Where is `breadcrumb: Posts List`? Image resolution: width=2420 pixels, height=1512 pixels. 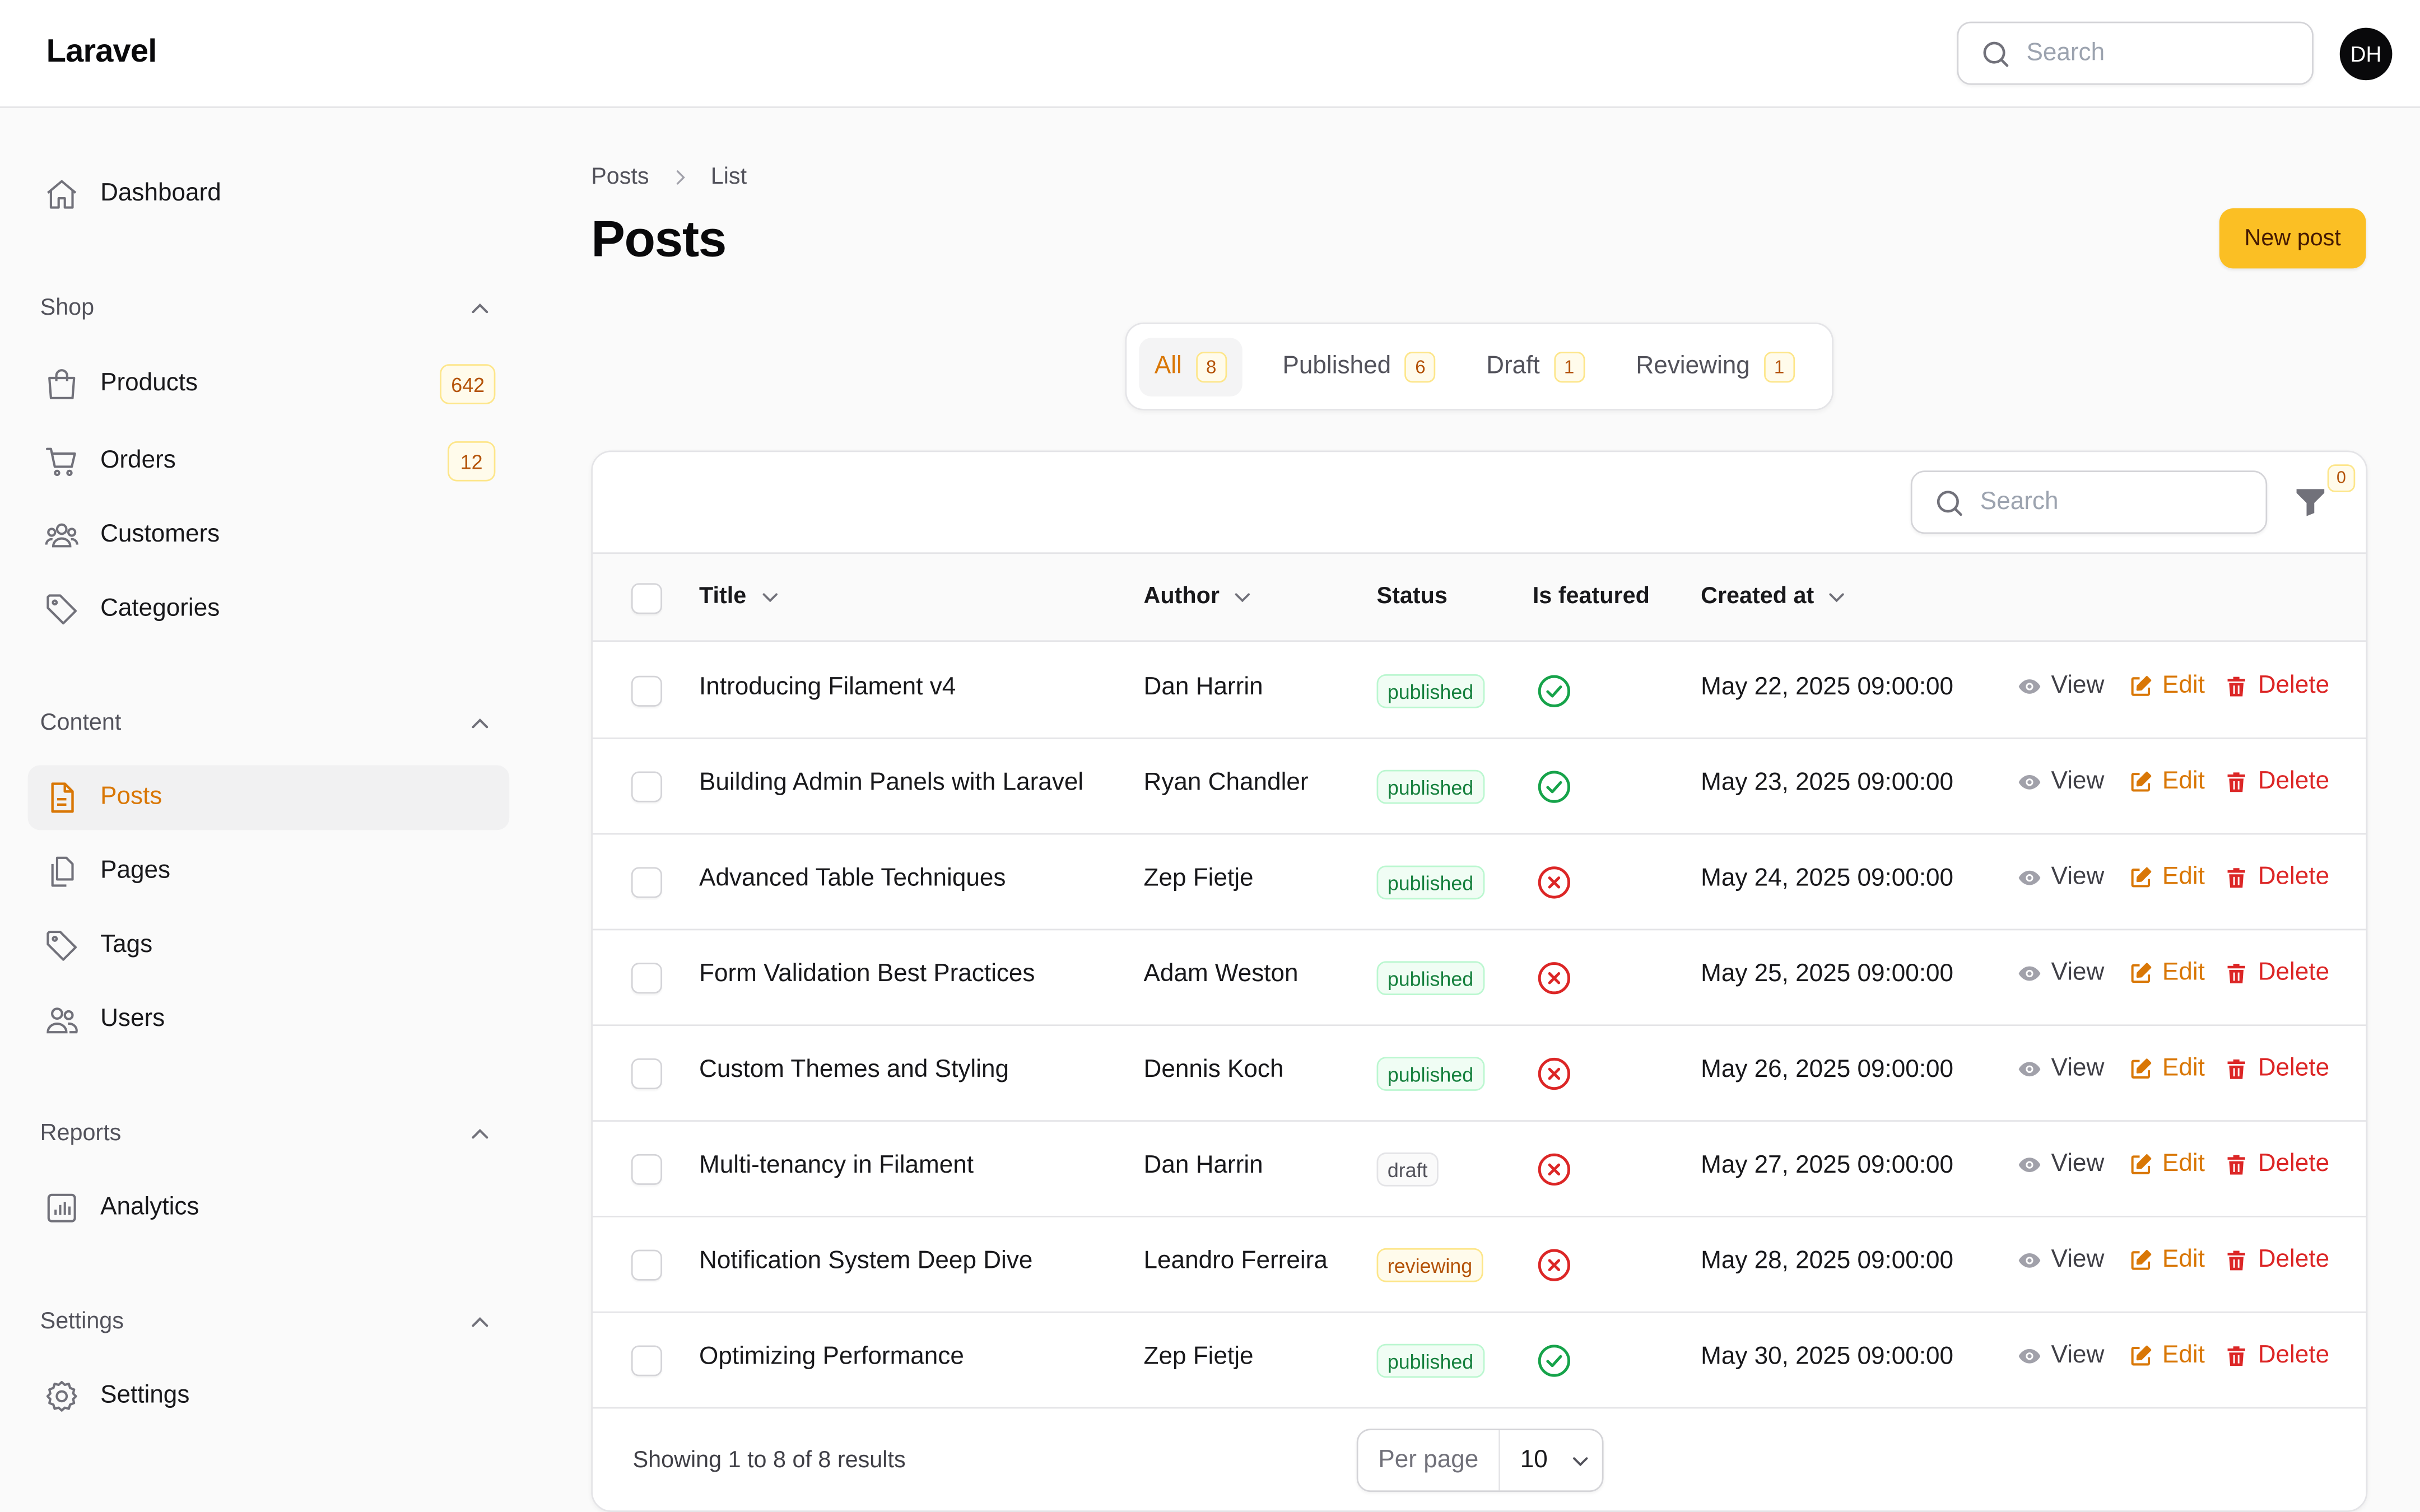 breadcrumb: Posts List is located at coordinates (669, 177).